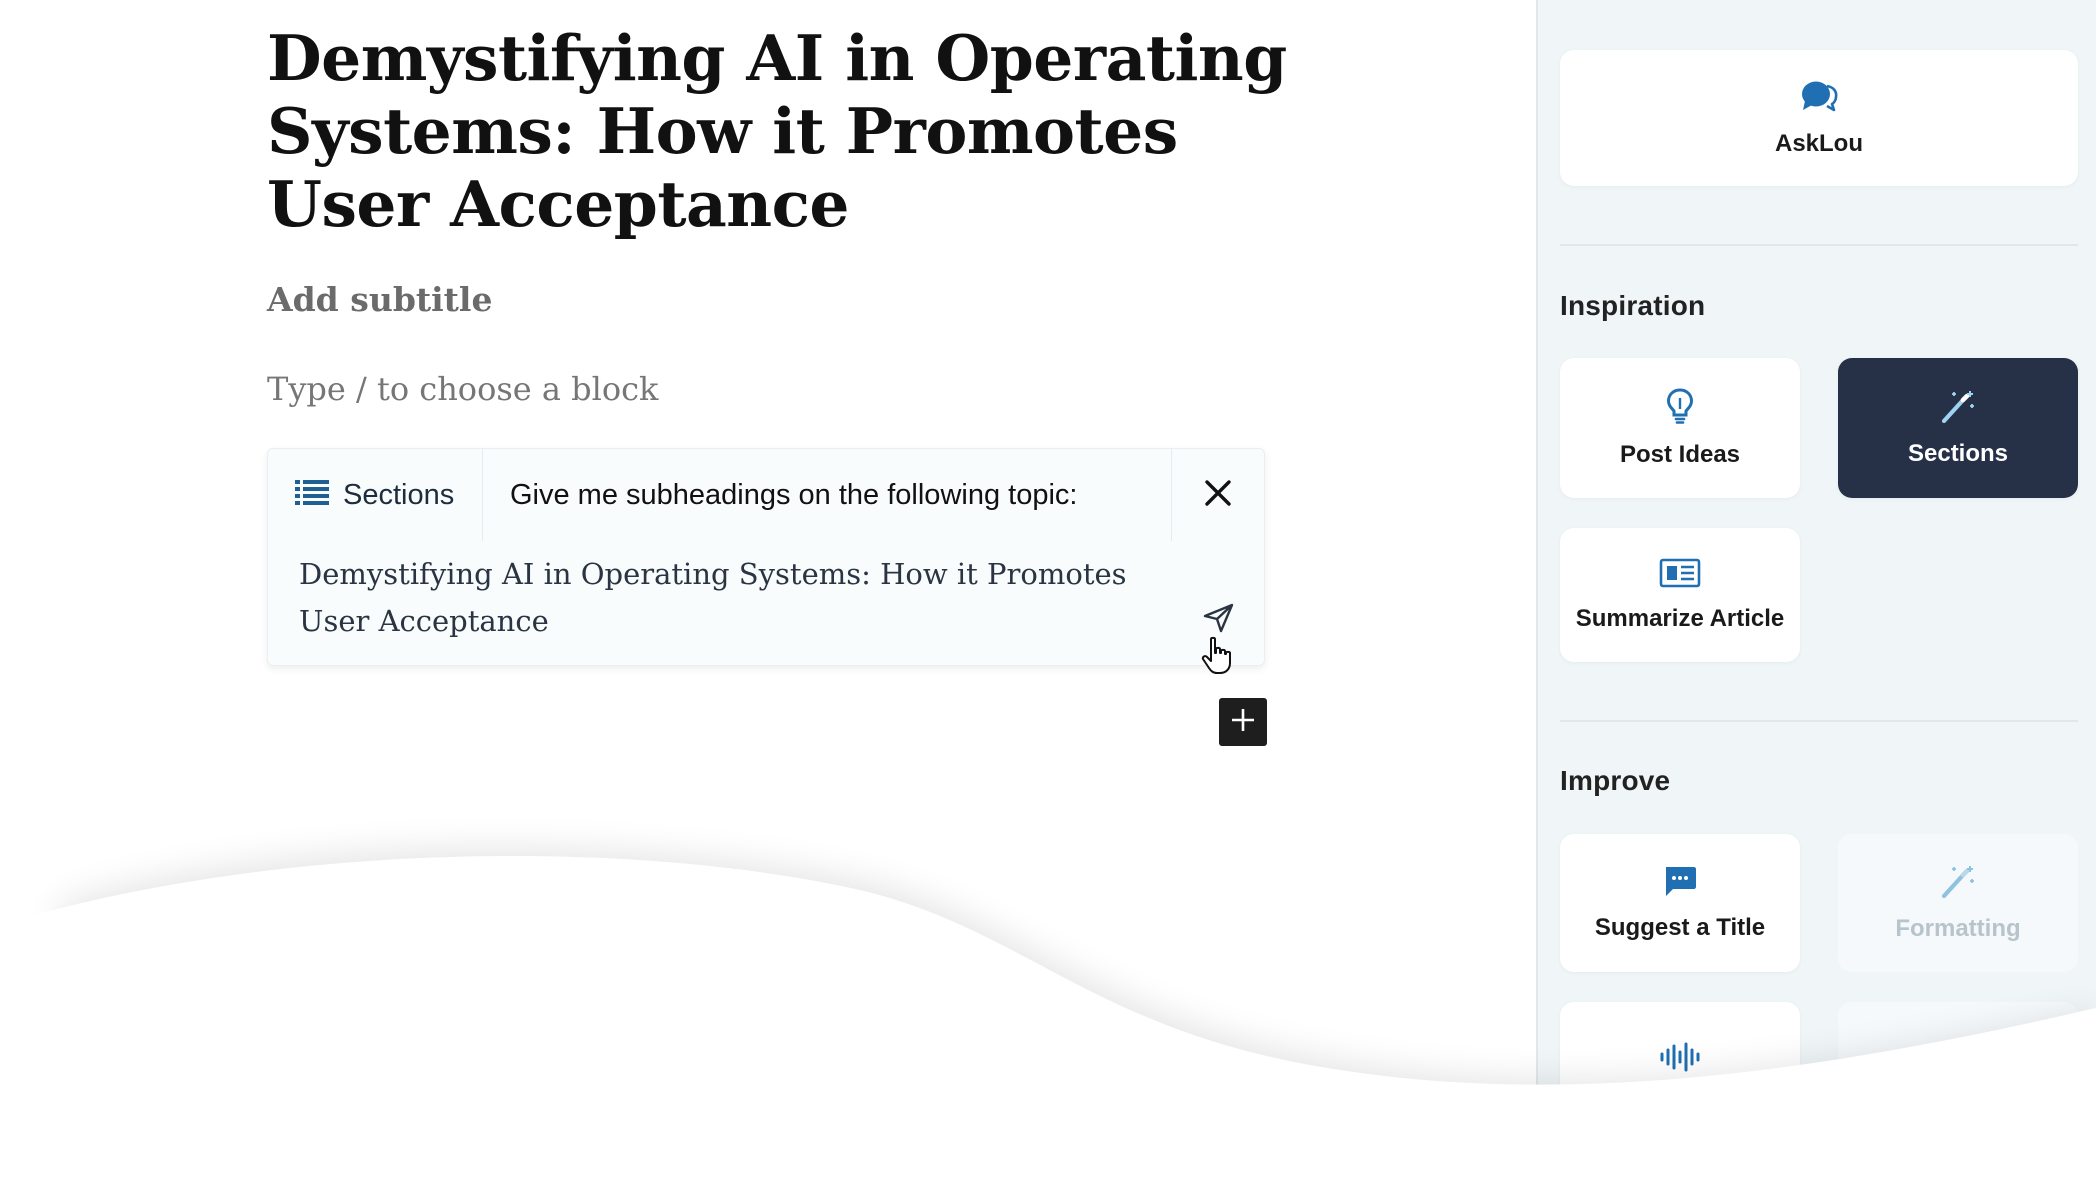 This screenshot has width=2096, height=1185. I want to click on summarize-article-button: Summarize Article, so click(1680, 595).